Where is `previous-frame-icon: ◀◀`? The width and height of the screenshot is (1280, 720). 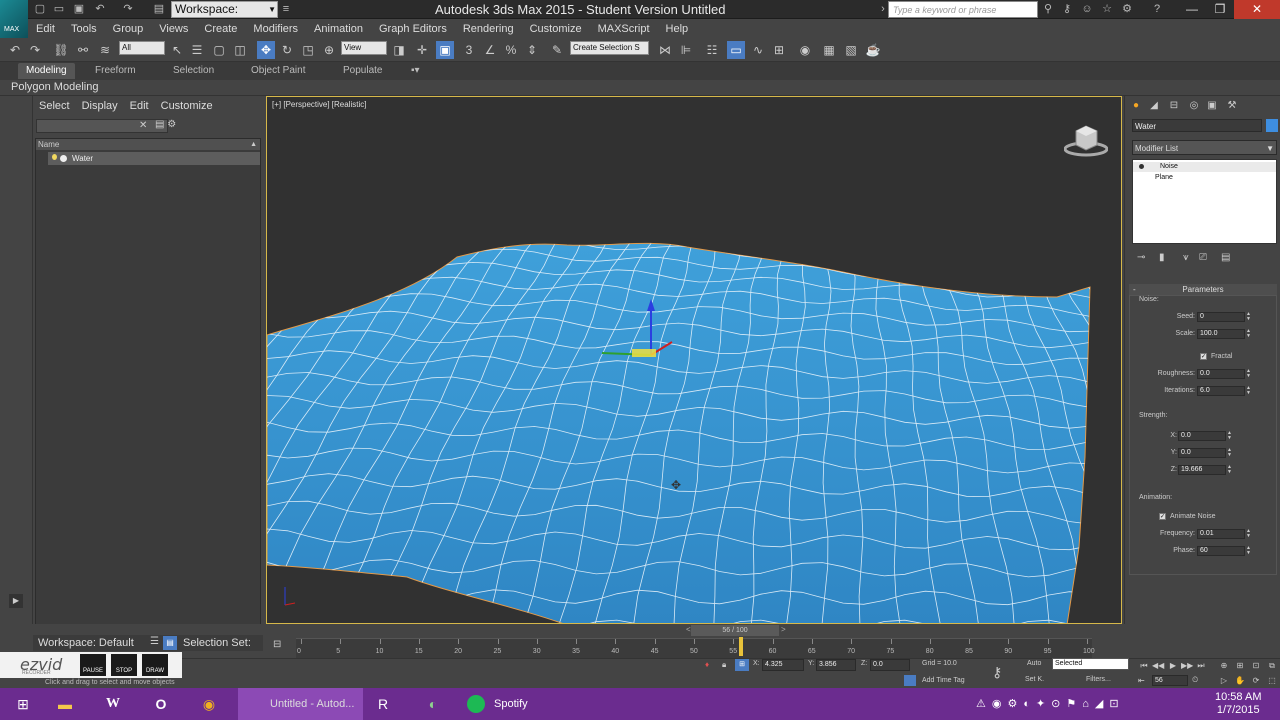 previous-frame-icon: ◀◀ is located at coordinates (1158, 665).